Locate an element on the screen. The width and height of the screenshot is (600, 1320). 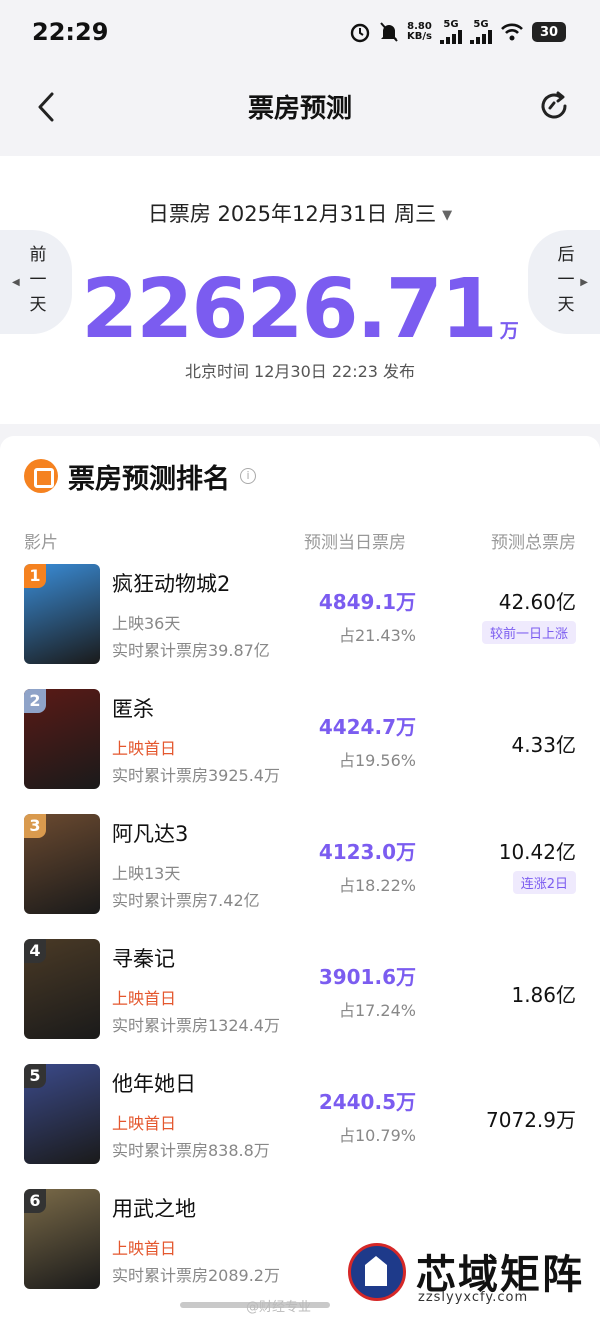
movie-share: 占18.22% is located at coordinates (377, 885).